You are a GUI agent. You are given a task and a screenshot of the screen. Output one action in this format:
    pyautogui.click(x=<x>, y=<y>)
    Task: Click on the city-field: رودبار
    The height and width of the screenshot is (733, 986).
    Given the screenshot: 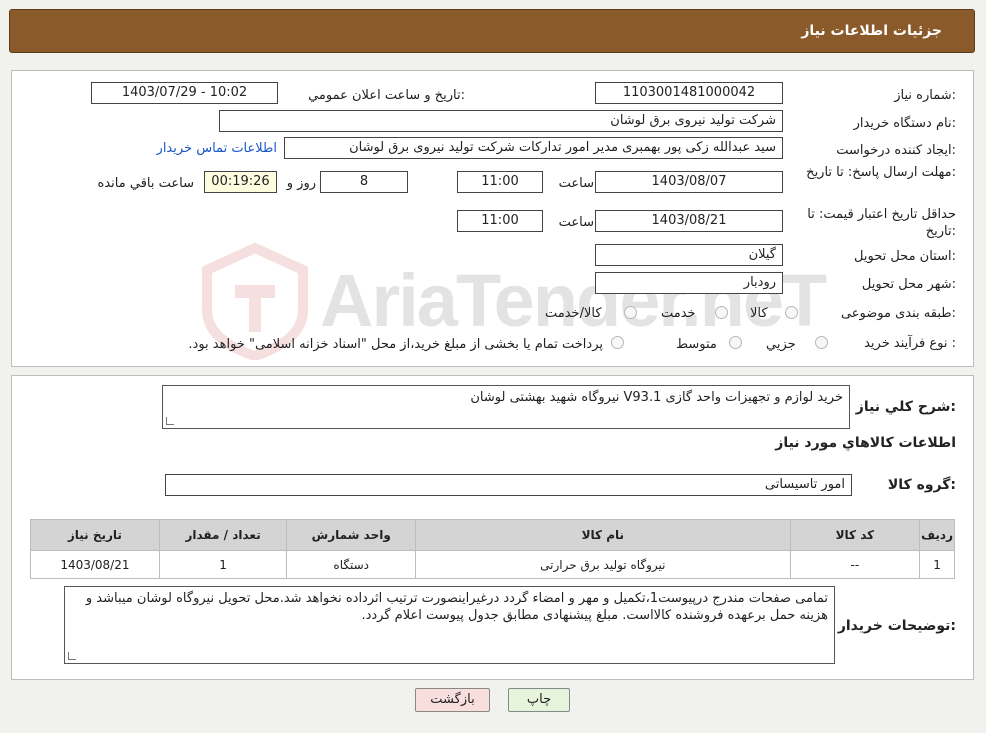 What is the action you would take?
    pyautogui.click(x=689, y=283)
    